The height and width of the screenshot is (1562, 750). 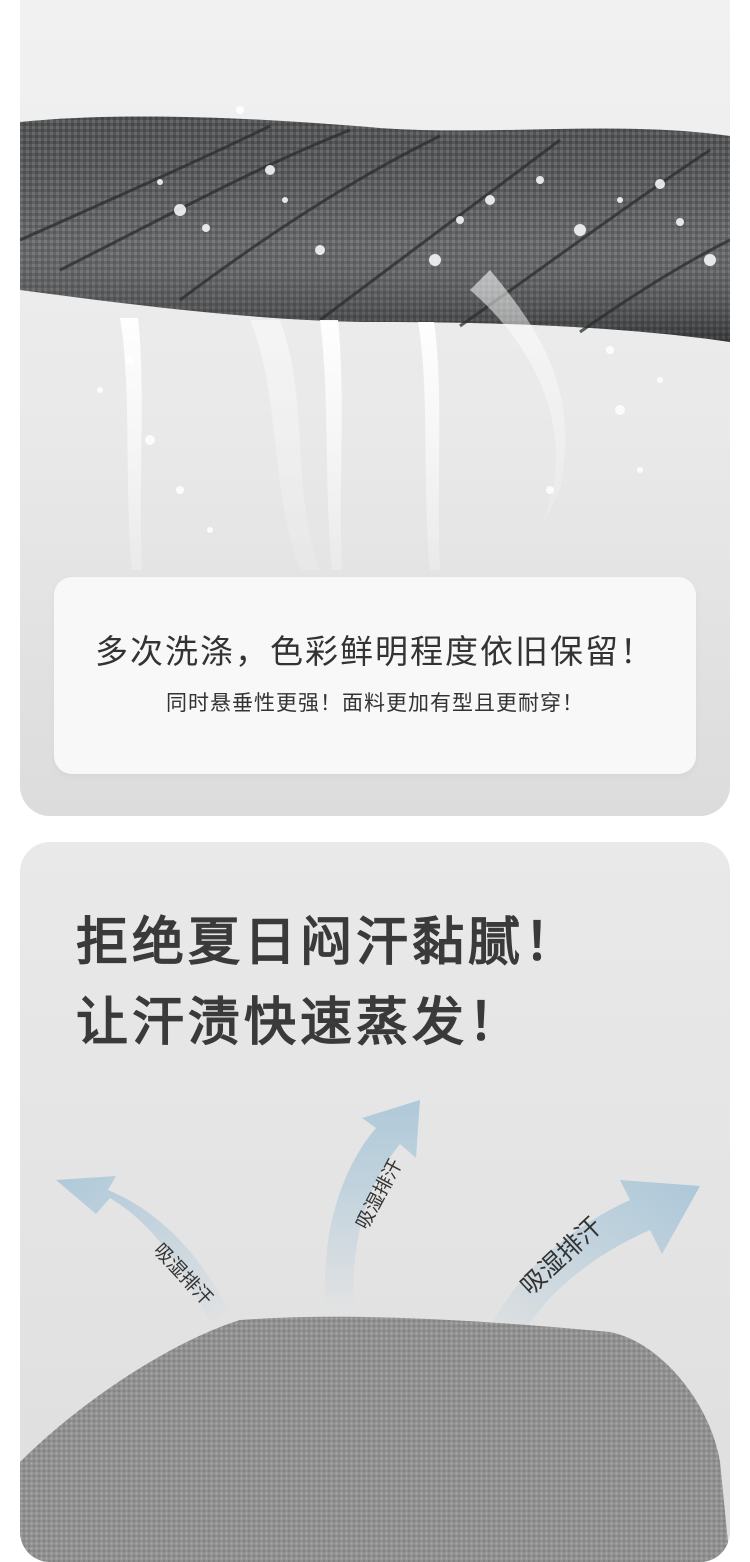 I want to click on wash-card-title: 多次洗涤，色彩鲜明程度依旧保留！, so click(x=375, y=651).